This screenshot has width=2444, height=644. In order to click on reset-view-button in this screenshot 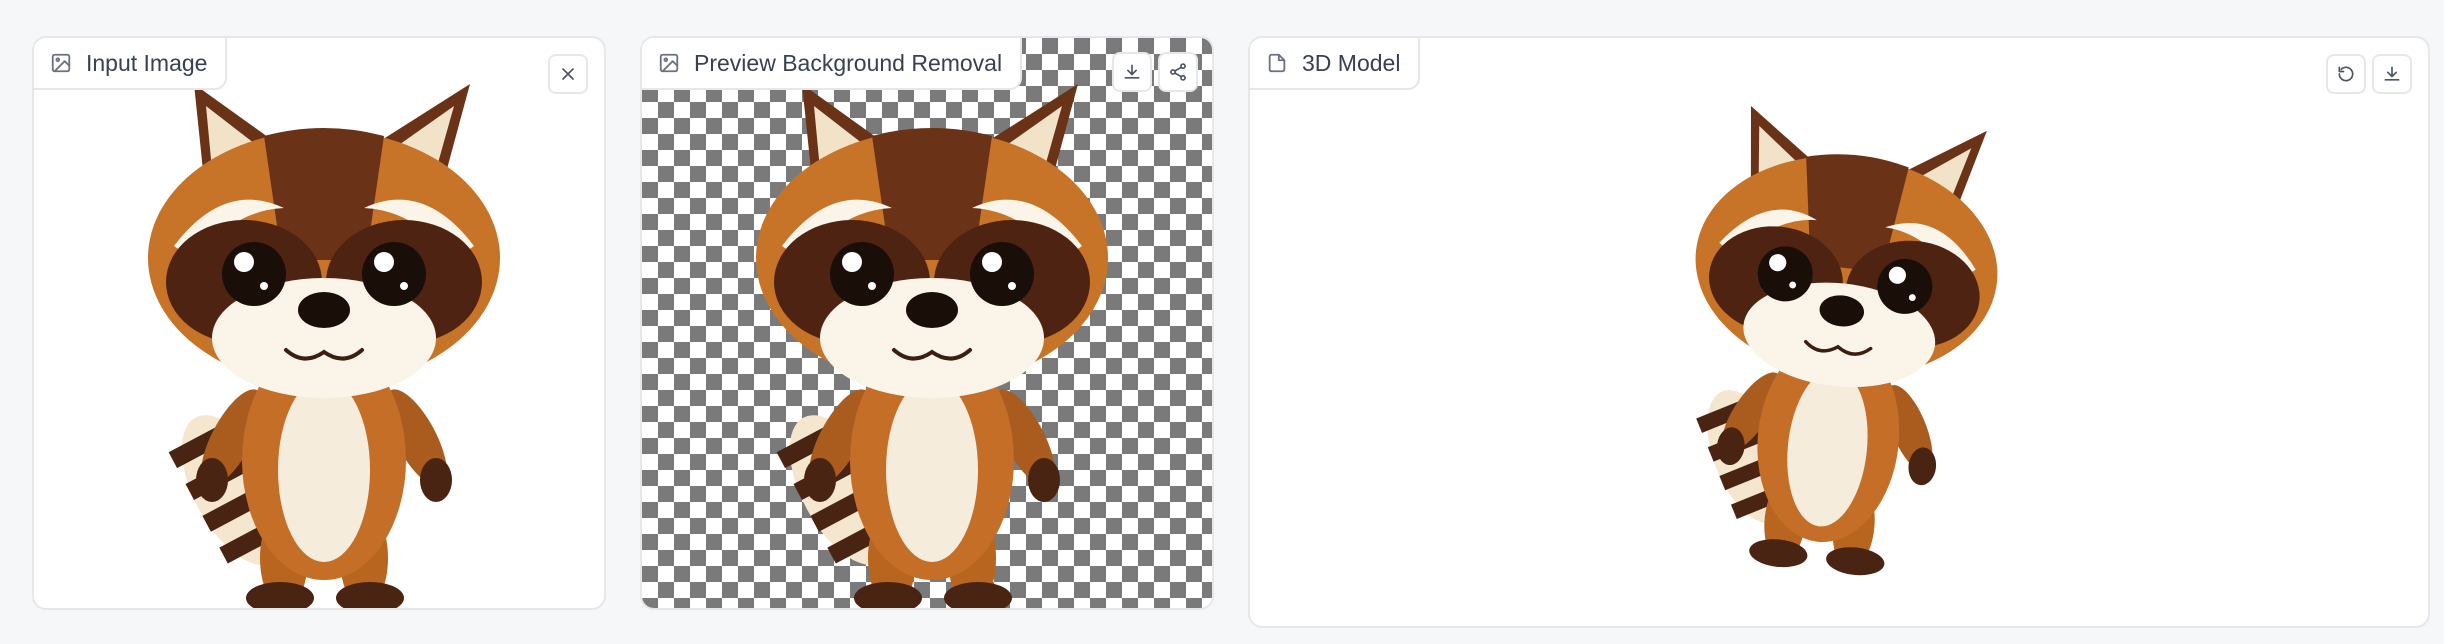, I will do `click(2346, 74)`.